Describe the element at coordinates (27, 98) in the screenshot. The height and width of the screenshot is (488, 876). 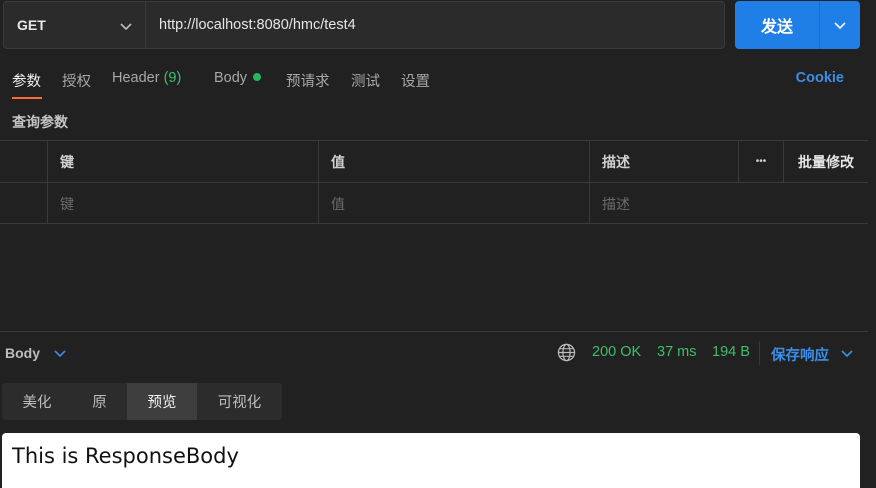
I see `active-tab-underline` at that location.